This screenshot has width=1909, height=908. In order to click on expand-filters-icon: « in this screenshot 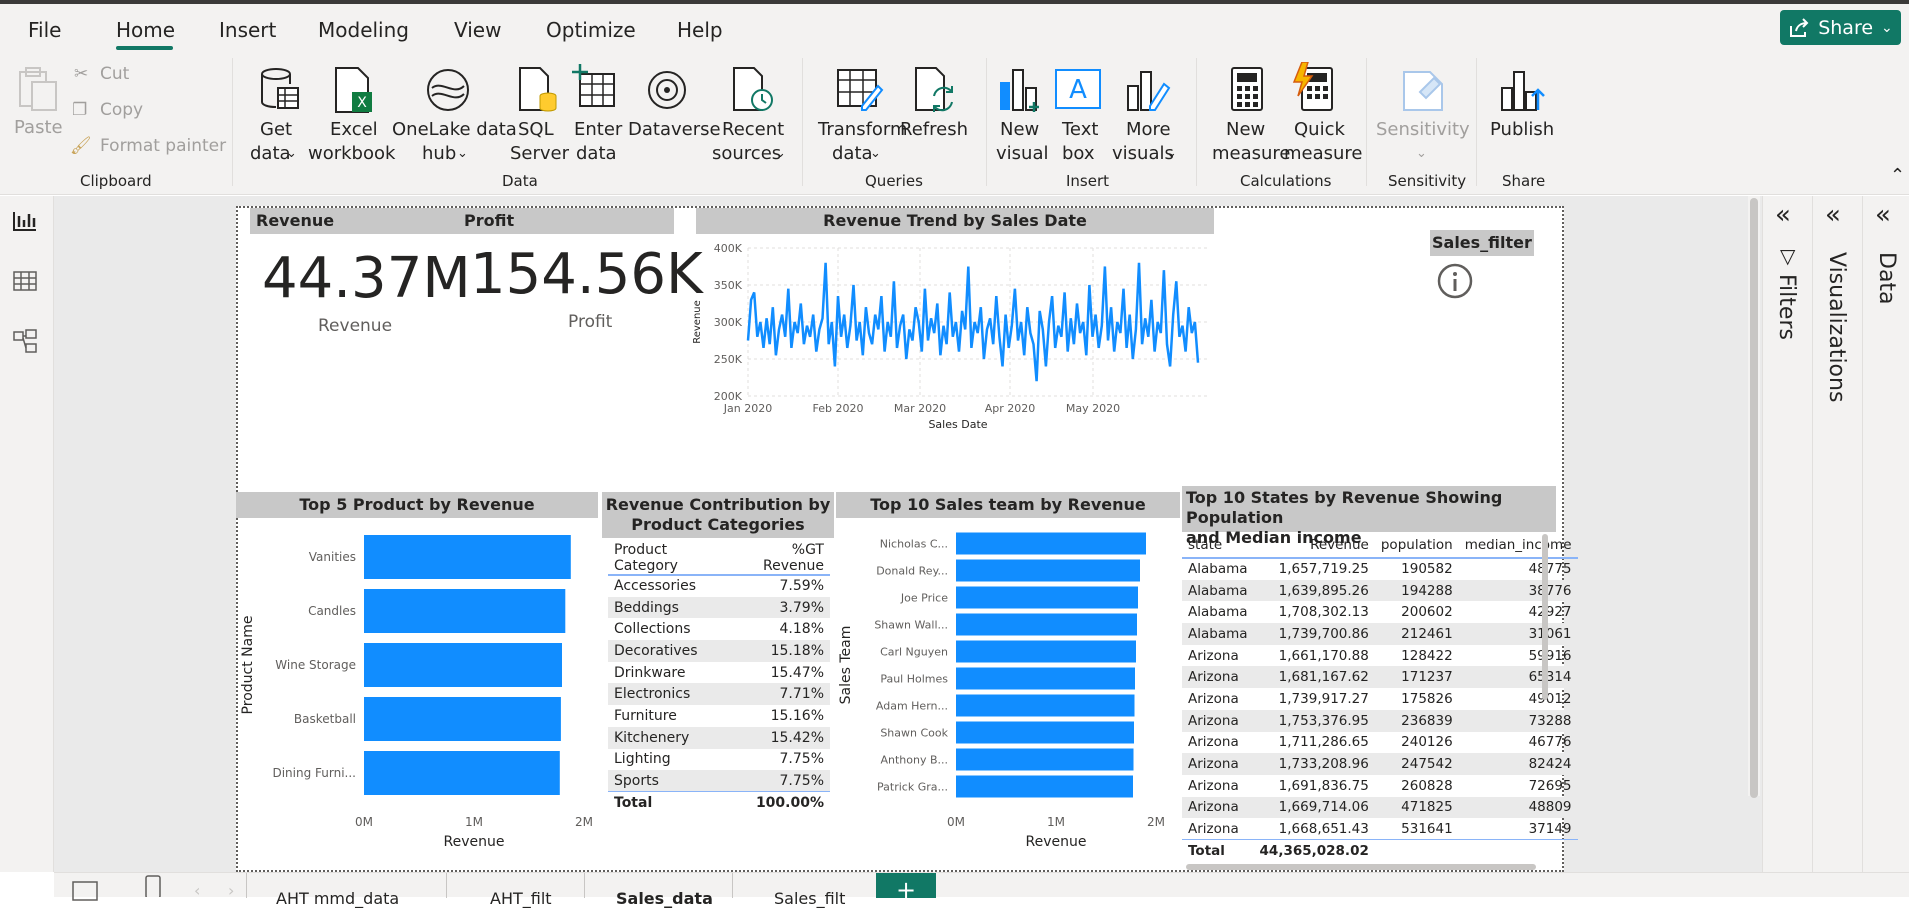, I will do `click(1783, 215)`.